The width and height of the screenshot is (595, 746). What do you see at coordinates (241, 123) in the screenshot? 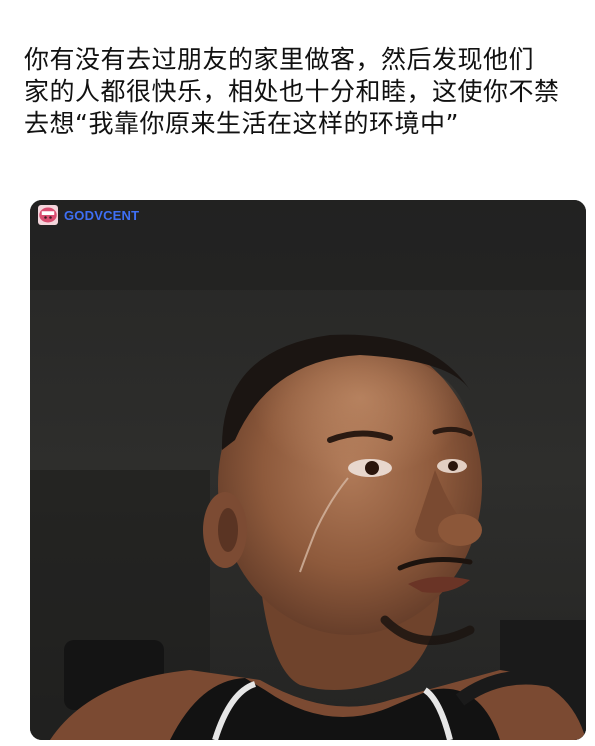
I see `caption-line-3: 去想“我靠你原来生活在这样的环境中”` at bounding box center [241, 123].